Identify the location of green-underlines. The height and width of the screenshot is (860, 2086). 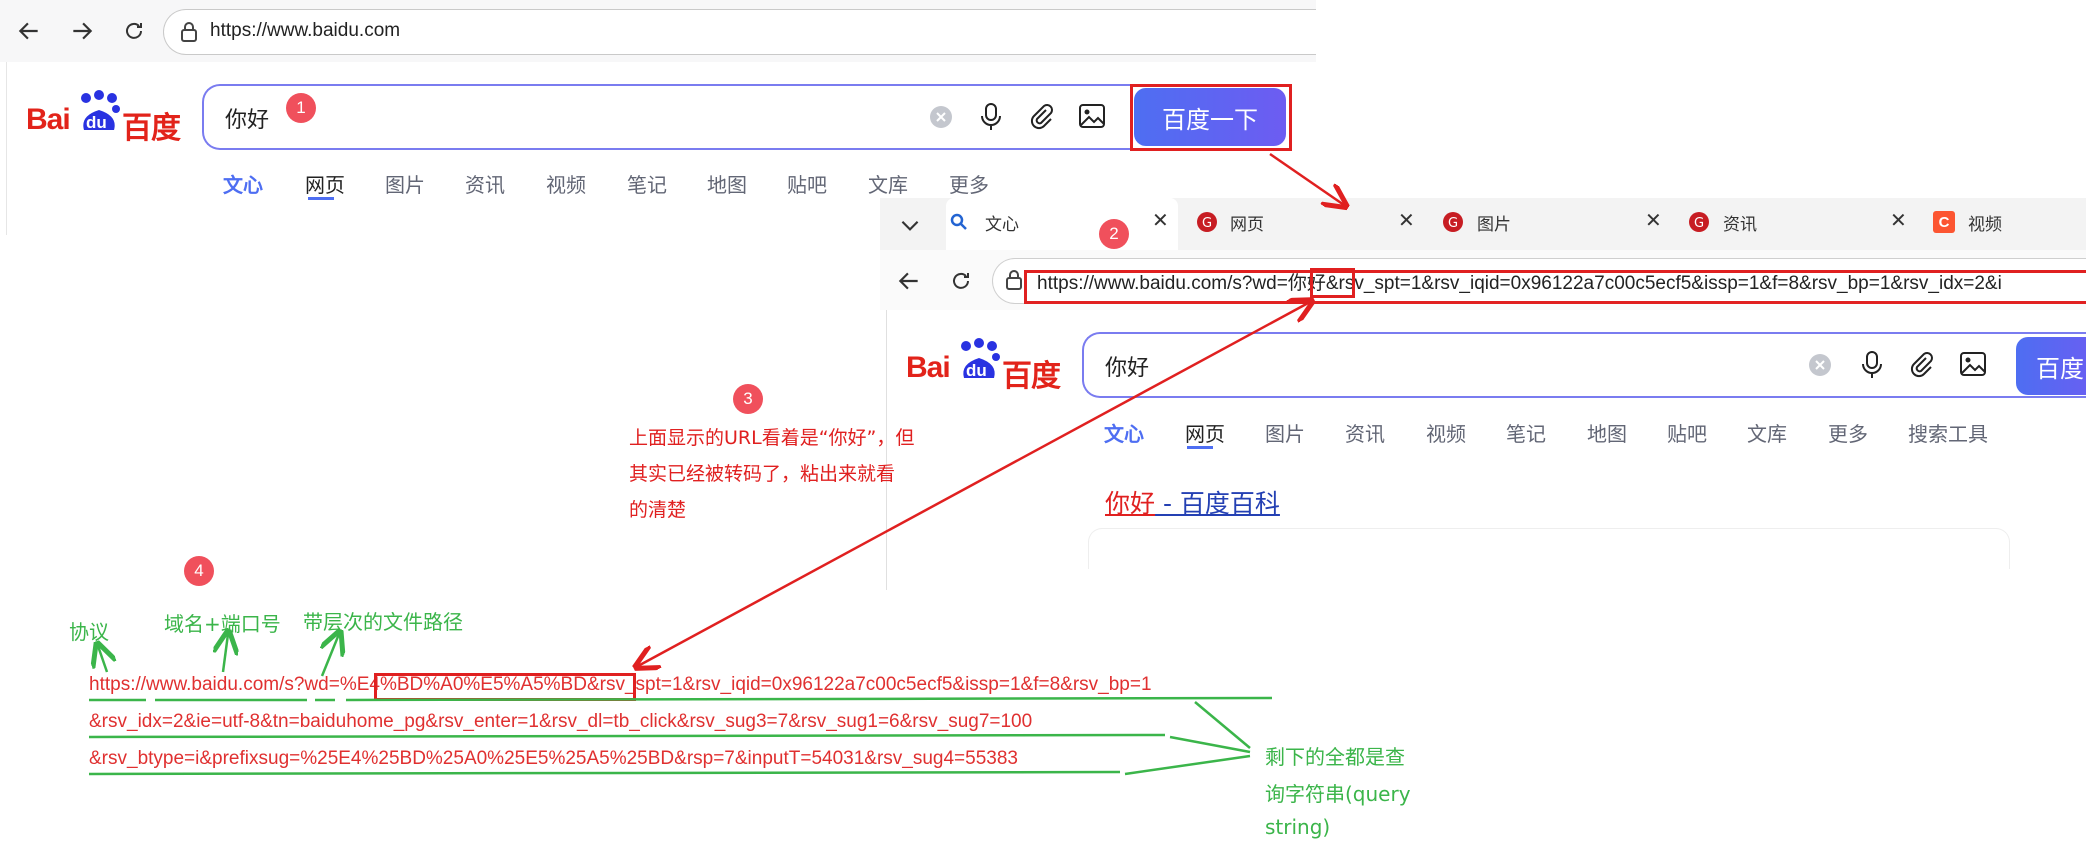
(680, 736).